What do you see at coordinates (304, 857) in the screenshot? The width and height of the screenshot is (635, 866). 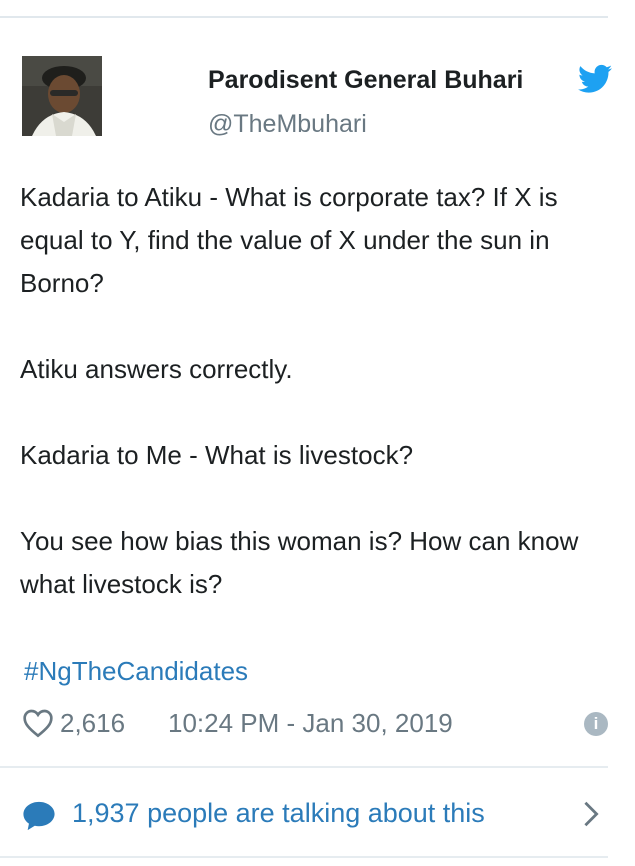 I see `bottom-divider` at bounding box center [304, 857].